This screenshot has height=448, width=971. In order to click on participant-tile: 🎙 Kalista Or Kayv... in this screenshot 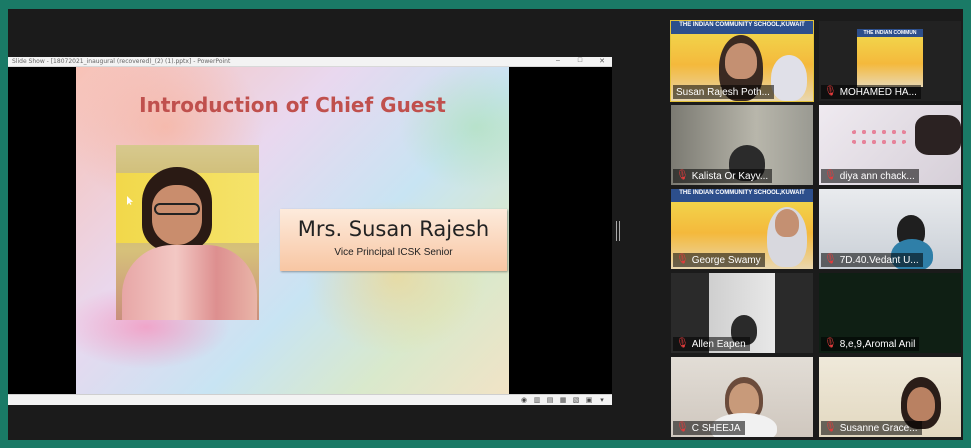, I will do `click(742, 145)`.